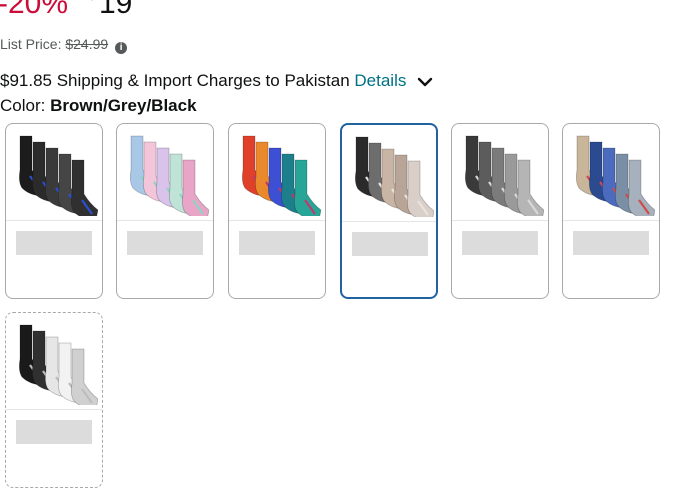 The width and height of the screenshot is (680, 488). What do you see at coordinates (146, 1) in the screenshot?
I see `price-fraction: 99` at bounding box center [146, 1].